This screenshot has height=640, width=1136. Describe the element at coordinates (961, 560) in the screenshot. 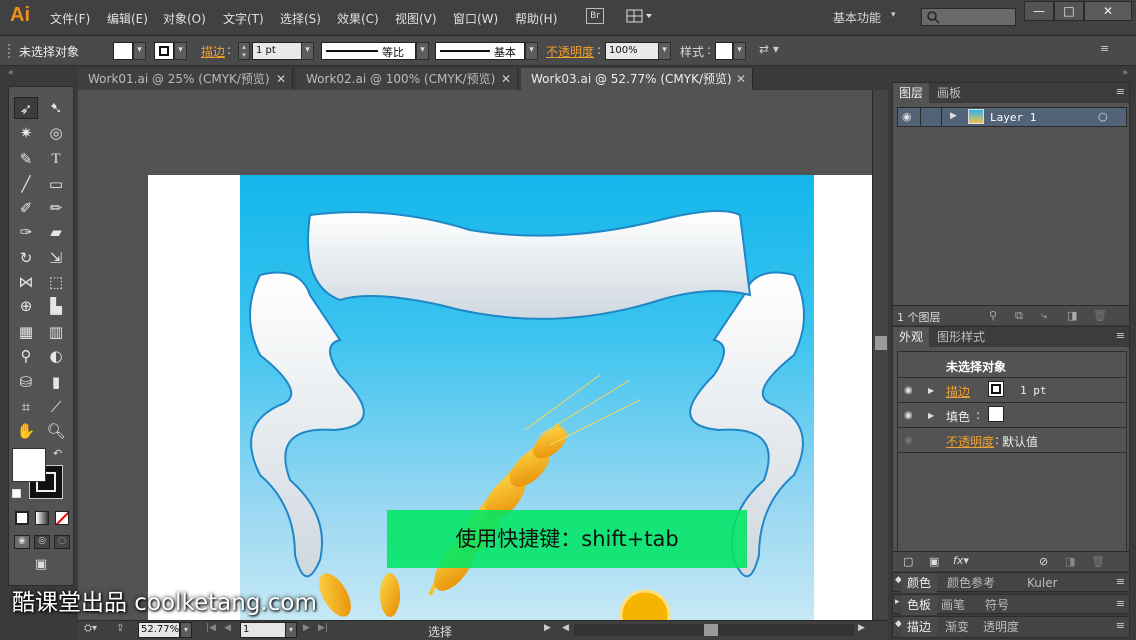

I see `add-effect-icon: fx▾` at that location.